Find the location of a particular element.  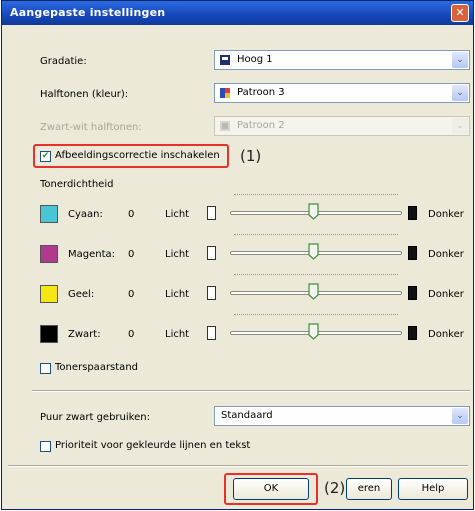

correctie-label: Afbeeldingscorrectie inschakelen is located at coordinates (137, 155).